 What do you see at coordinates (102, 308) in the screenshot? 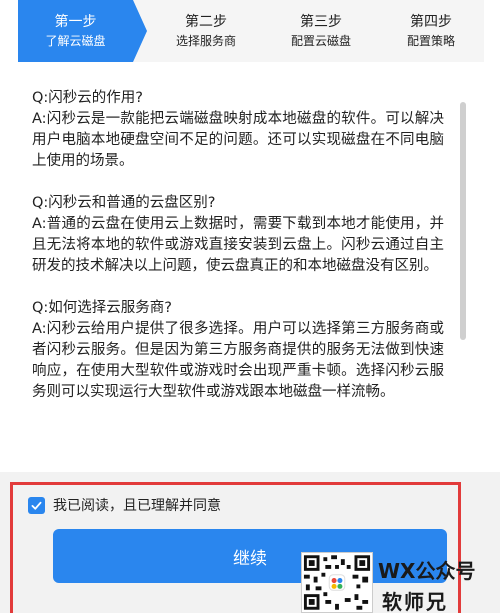
I see `faq-question: Q:如何选择云服务商?` at bounding box center [102, 308].